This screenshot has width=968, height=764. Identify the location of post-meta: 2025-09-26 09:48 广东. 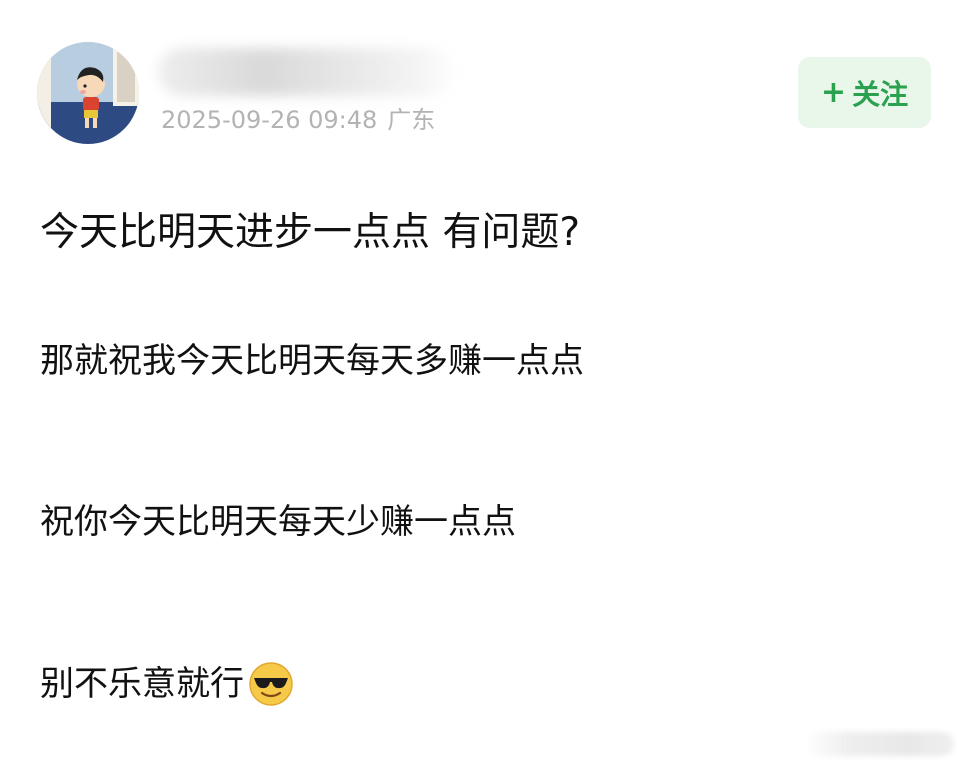
(298, 120).